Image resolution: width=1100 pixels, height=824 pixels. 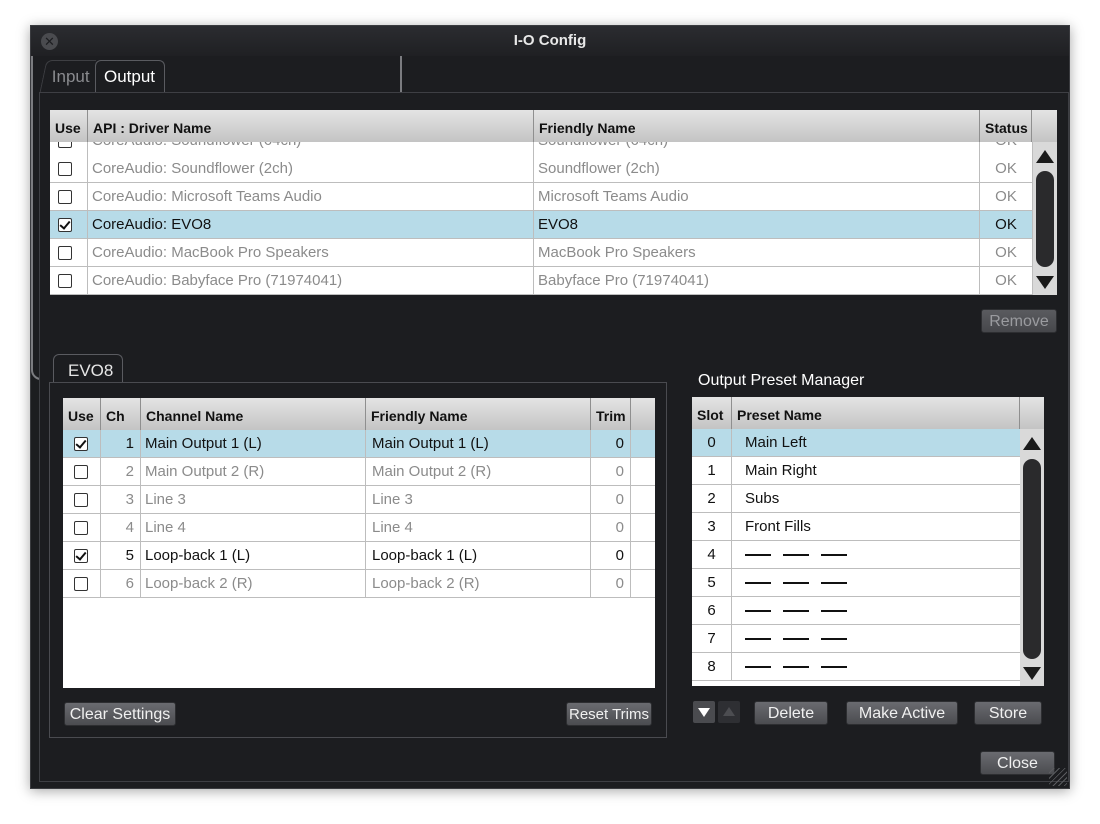 I want to click on preset-row: 8, so click(x=856, y=667).